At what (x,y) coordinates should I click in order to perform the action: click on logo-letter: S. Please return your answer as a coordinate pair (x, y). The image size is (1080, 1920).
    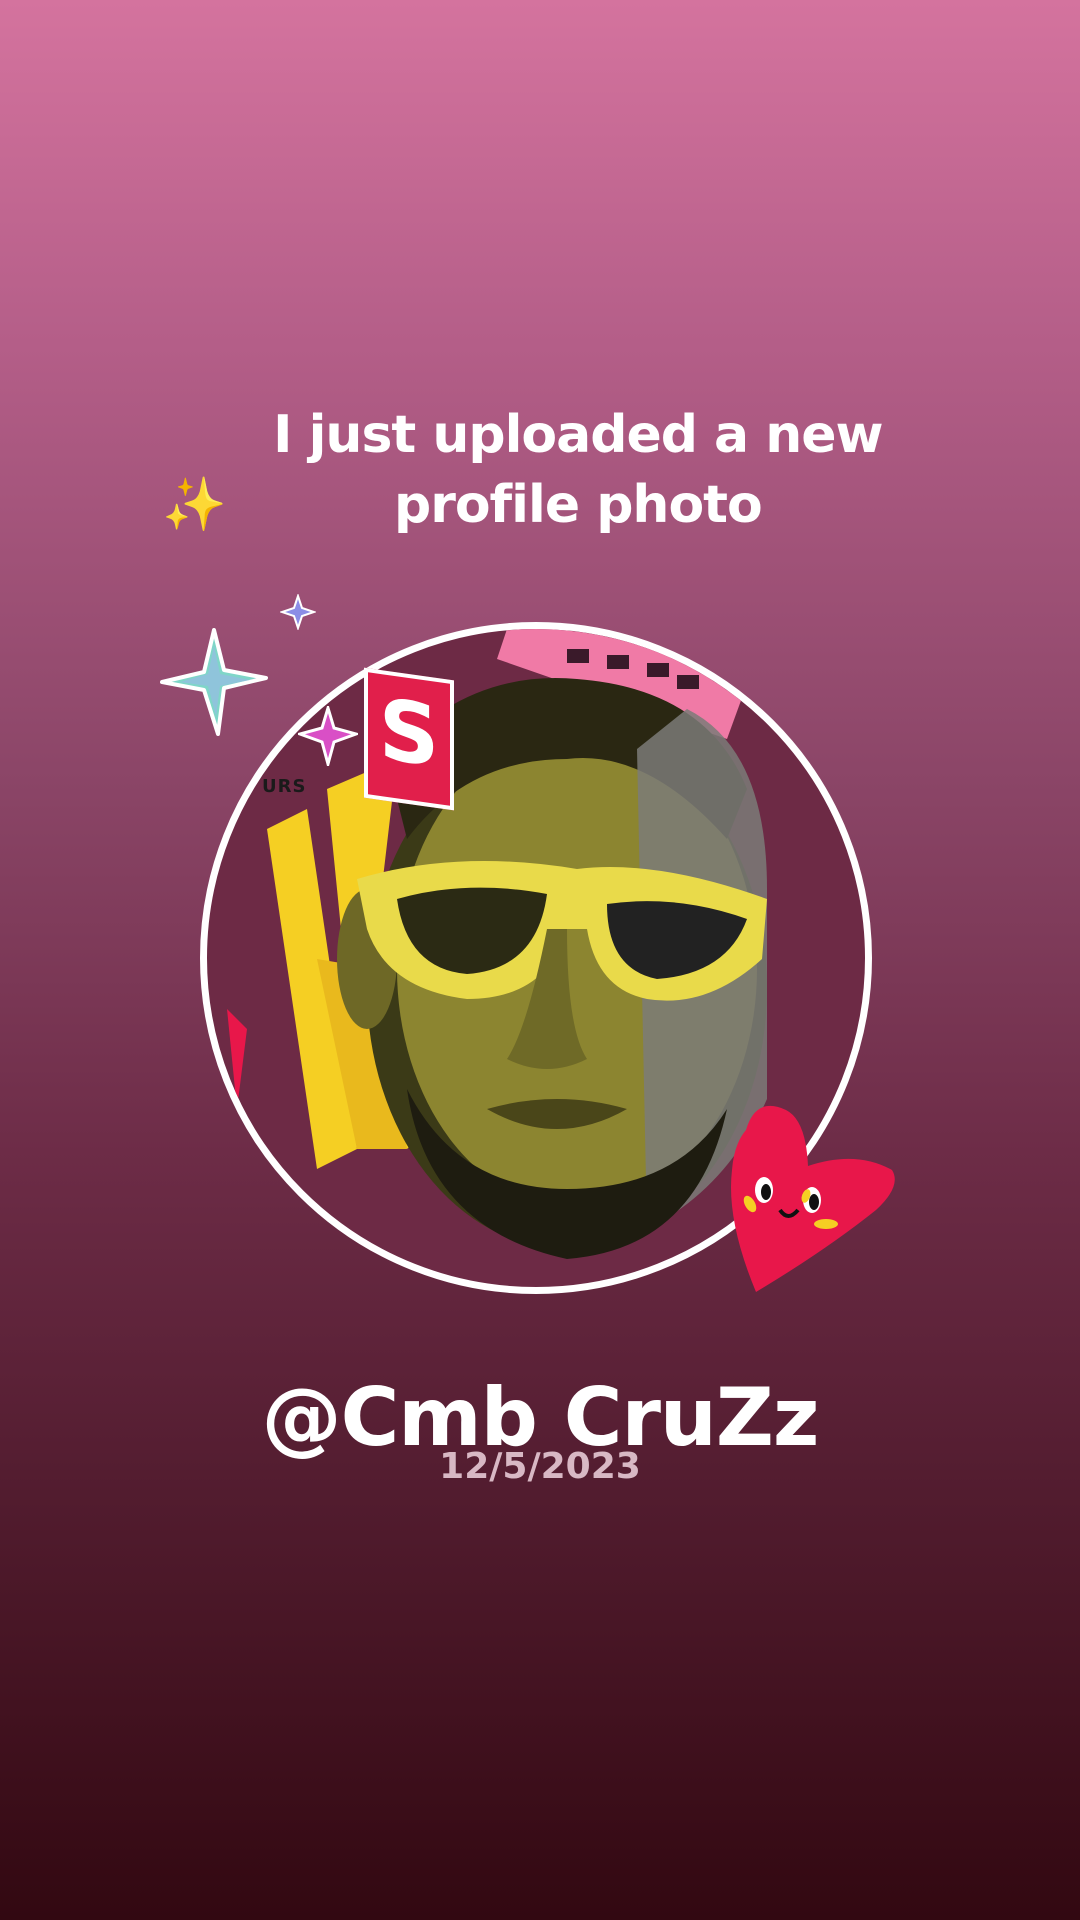
    Looking at the image, I should click on (409, 733).